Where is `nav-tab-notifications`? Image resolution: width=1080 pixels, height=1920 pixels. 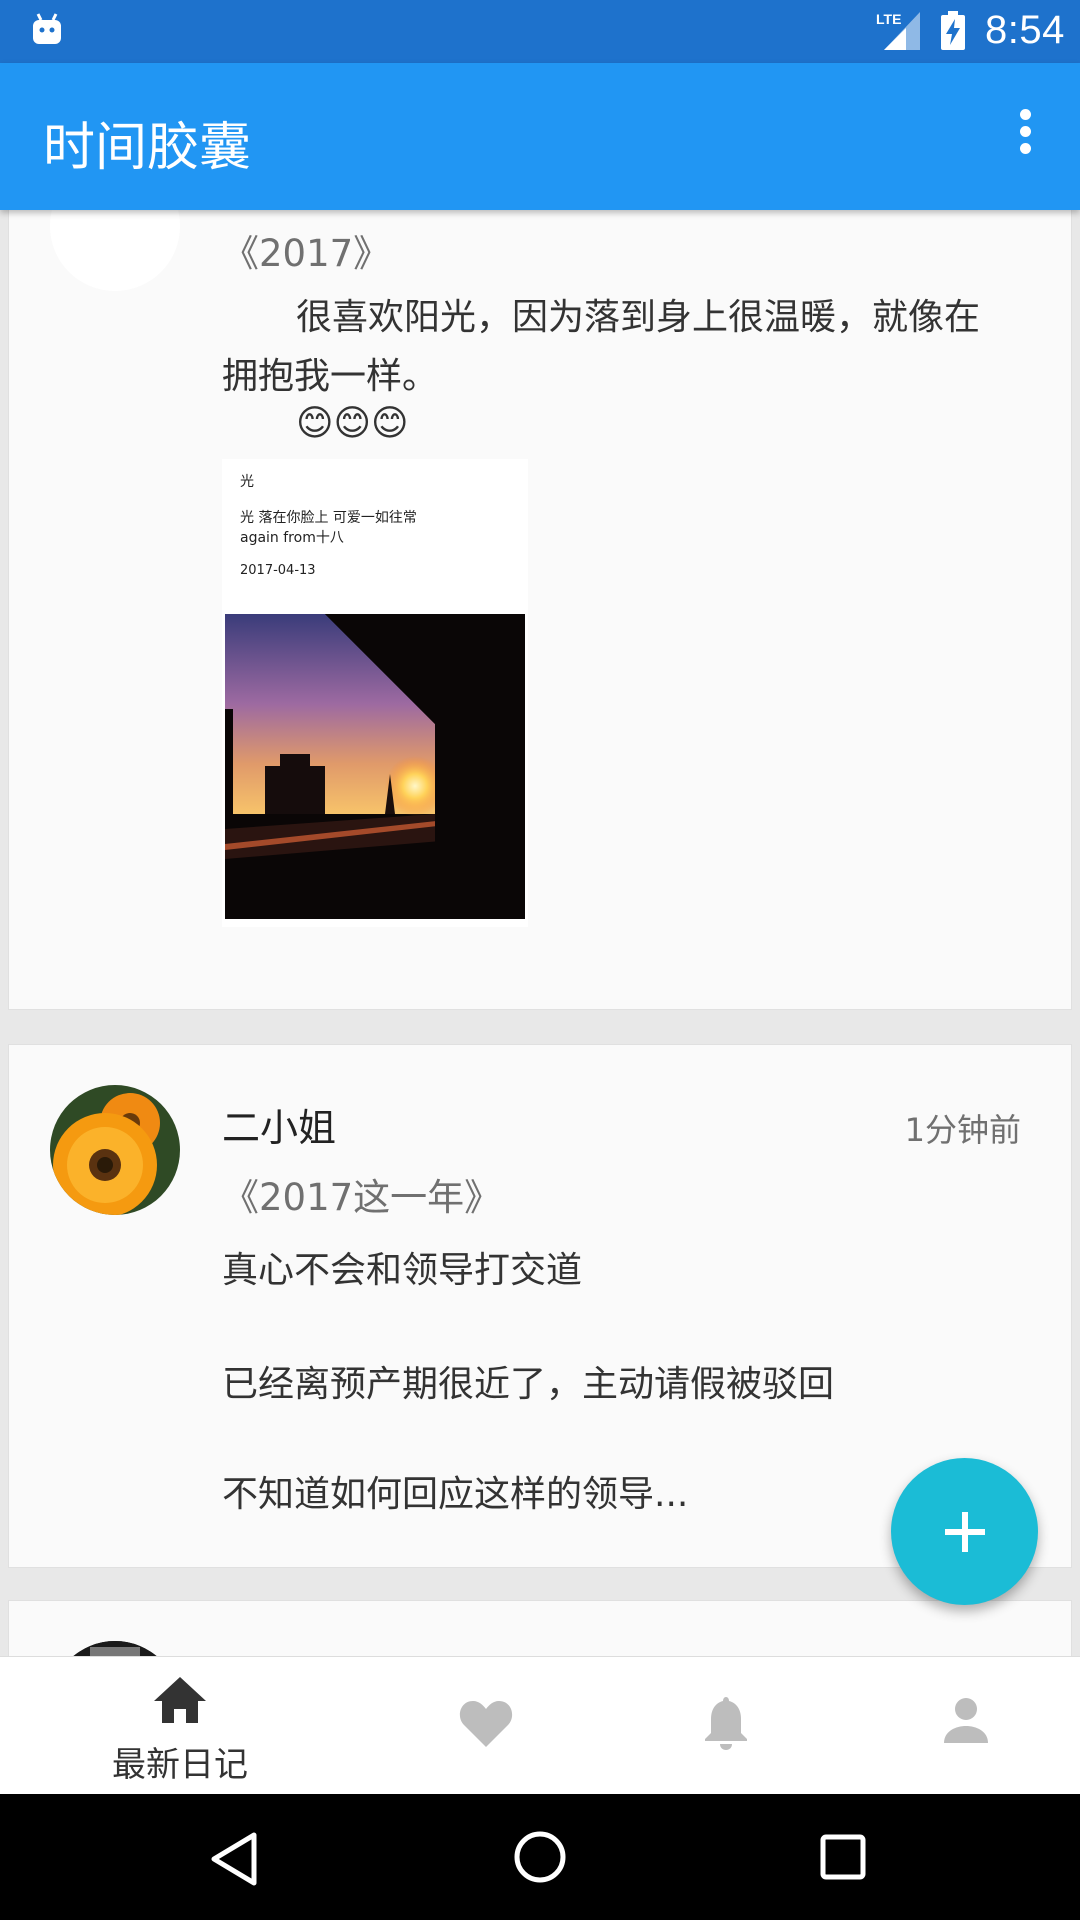
nav-tab-notifications is located at coordinates (726, 1726).